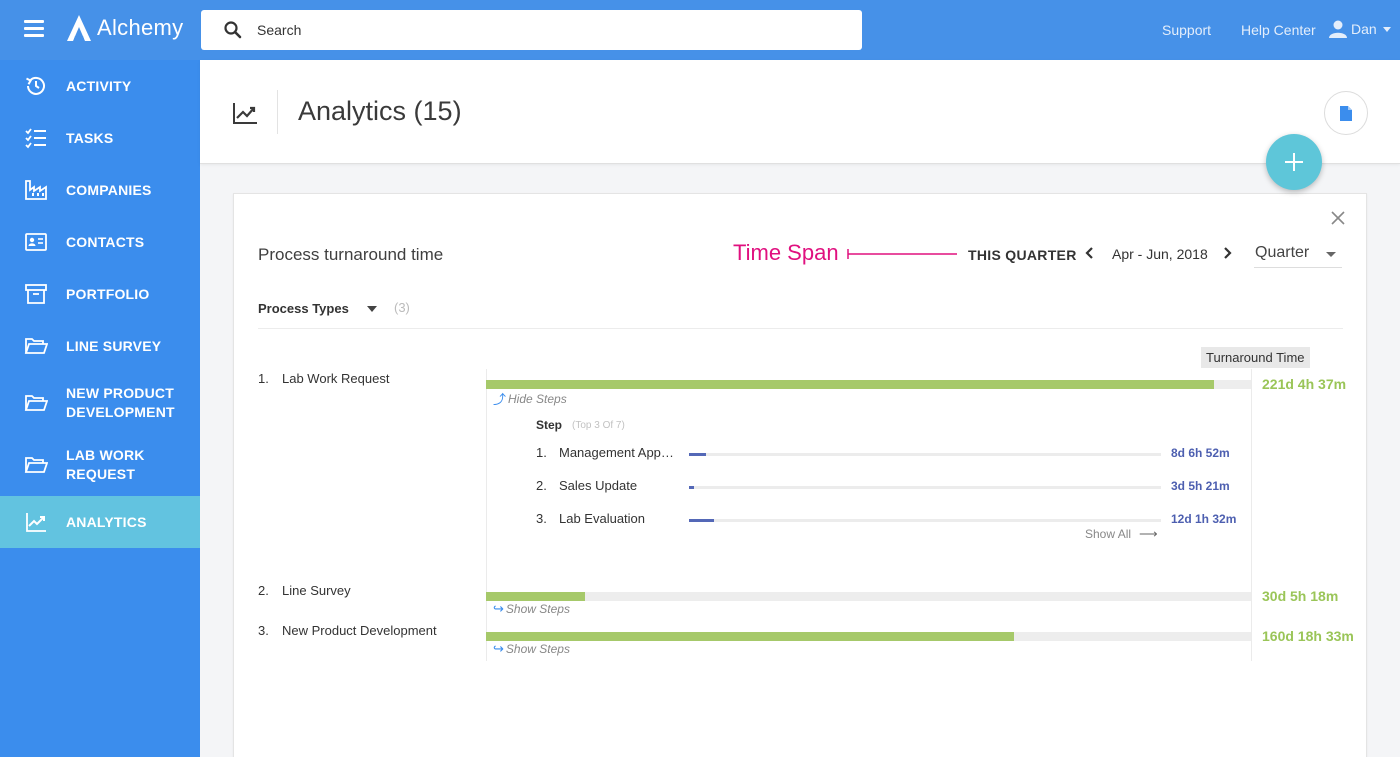 The height and width of the screenshot is (757, 1400). I want to click on sidebar-item-label: TASKS, so click(90, 138).